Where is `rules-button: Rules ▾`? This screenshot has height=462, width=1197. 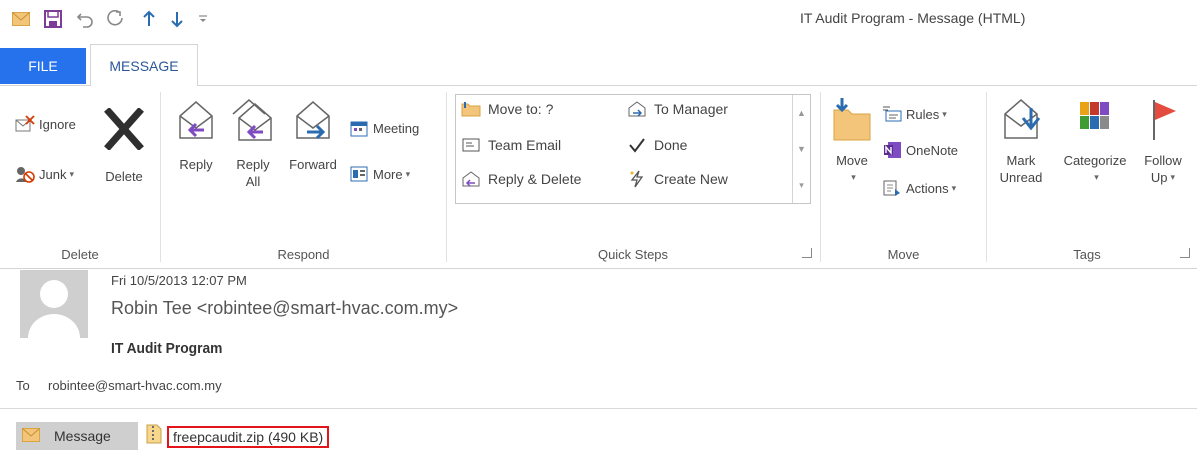 rules-button: Rules ▾ is located at coordinates (914, 114).